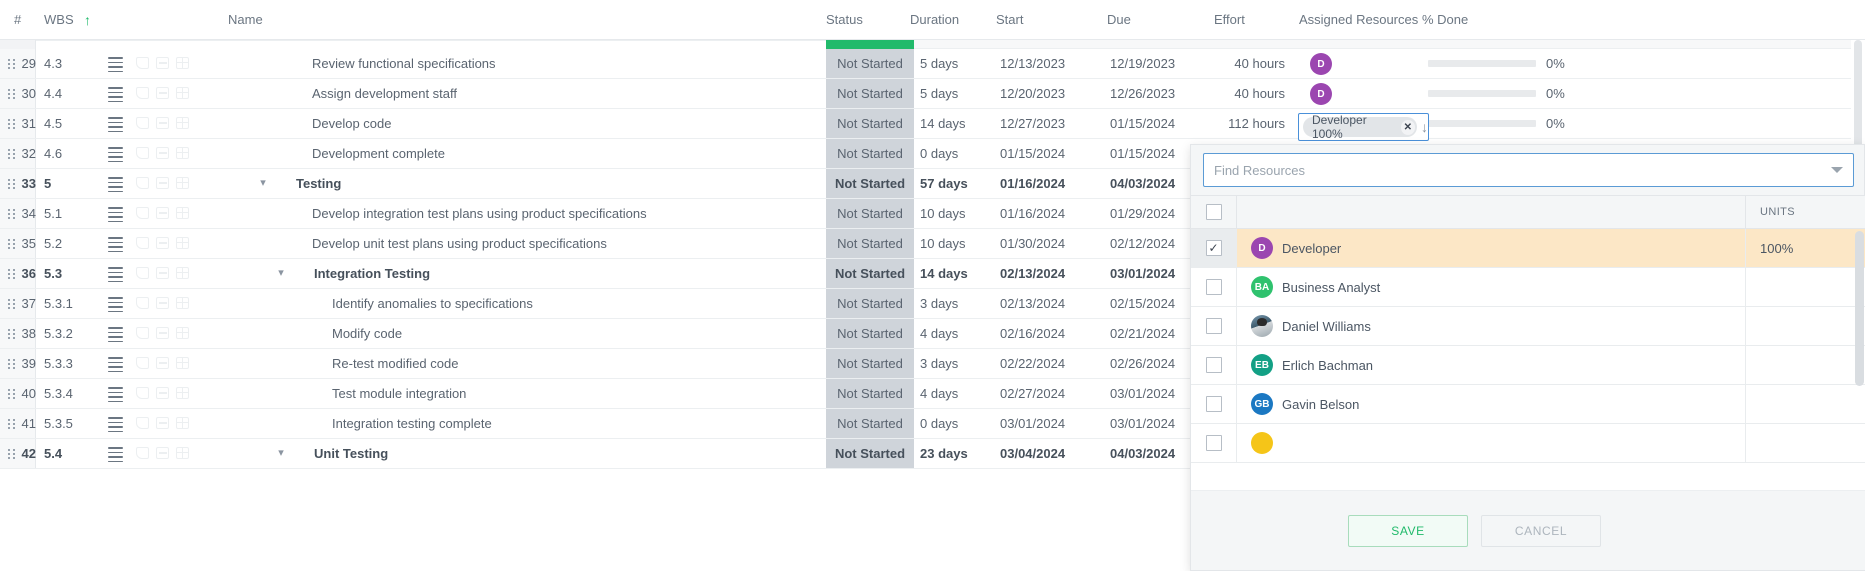 This screenshot has height=571, width=1865. What do you see at coordinates (87, 20) in the screenshot?
I see `sort-ascending-icon: ↑` at bounding box center [87, 20].